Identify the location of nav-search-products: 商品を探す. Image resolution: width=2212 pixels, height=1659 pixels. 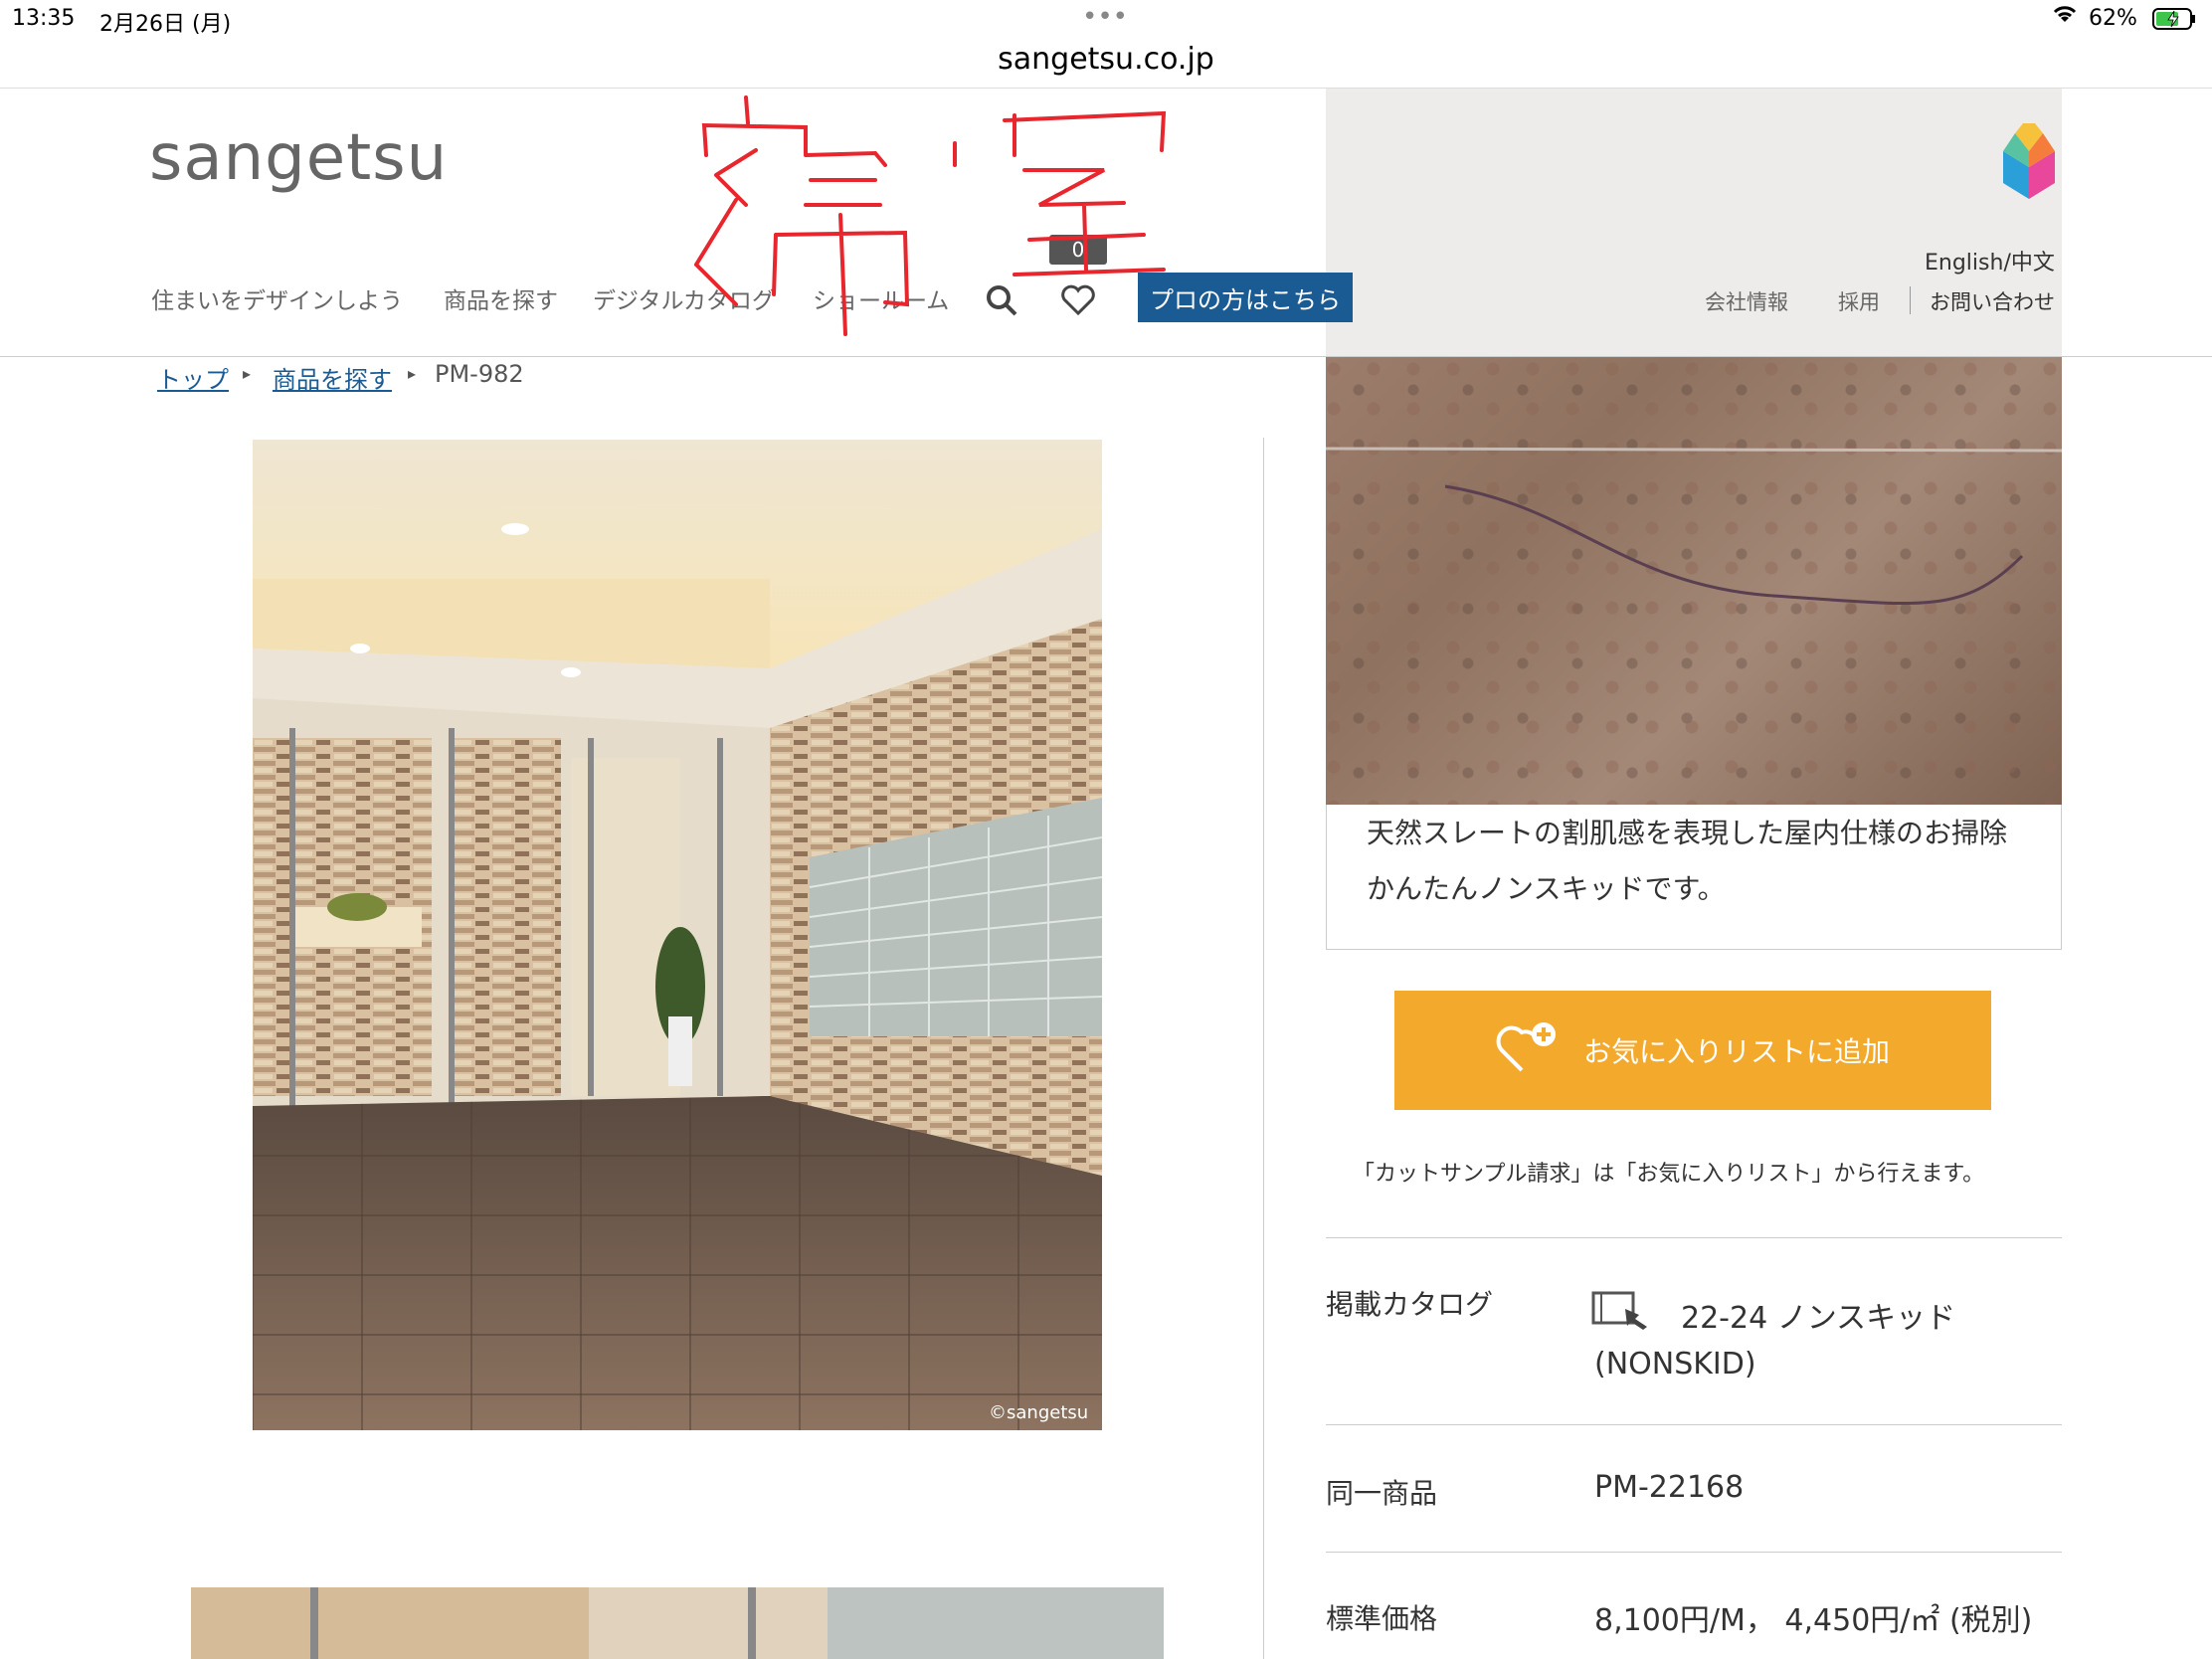
(501, 298).